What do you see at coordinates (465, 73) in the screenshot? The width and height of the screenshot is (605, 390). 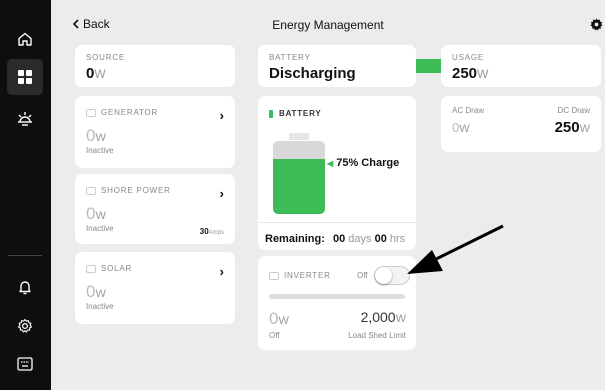 I see `usage-value: 250` at bounding box center [465, 73].